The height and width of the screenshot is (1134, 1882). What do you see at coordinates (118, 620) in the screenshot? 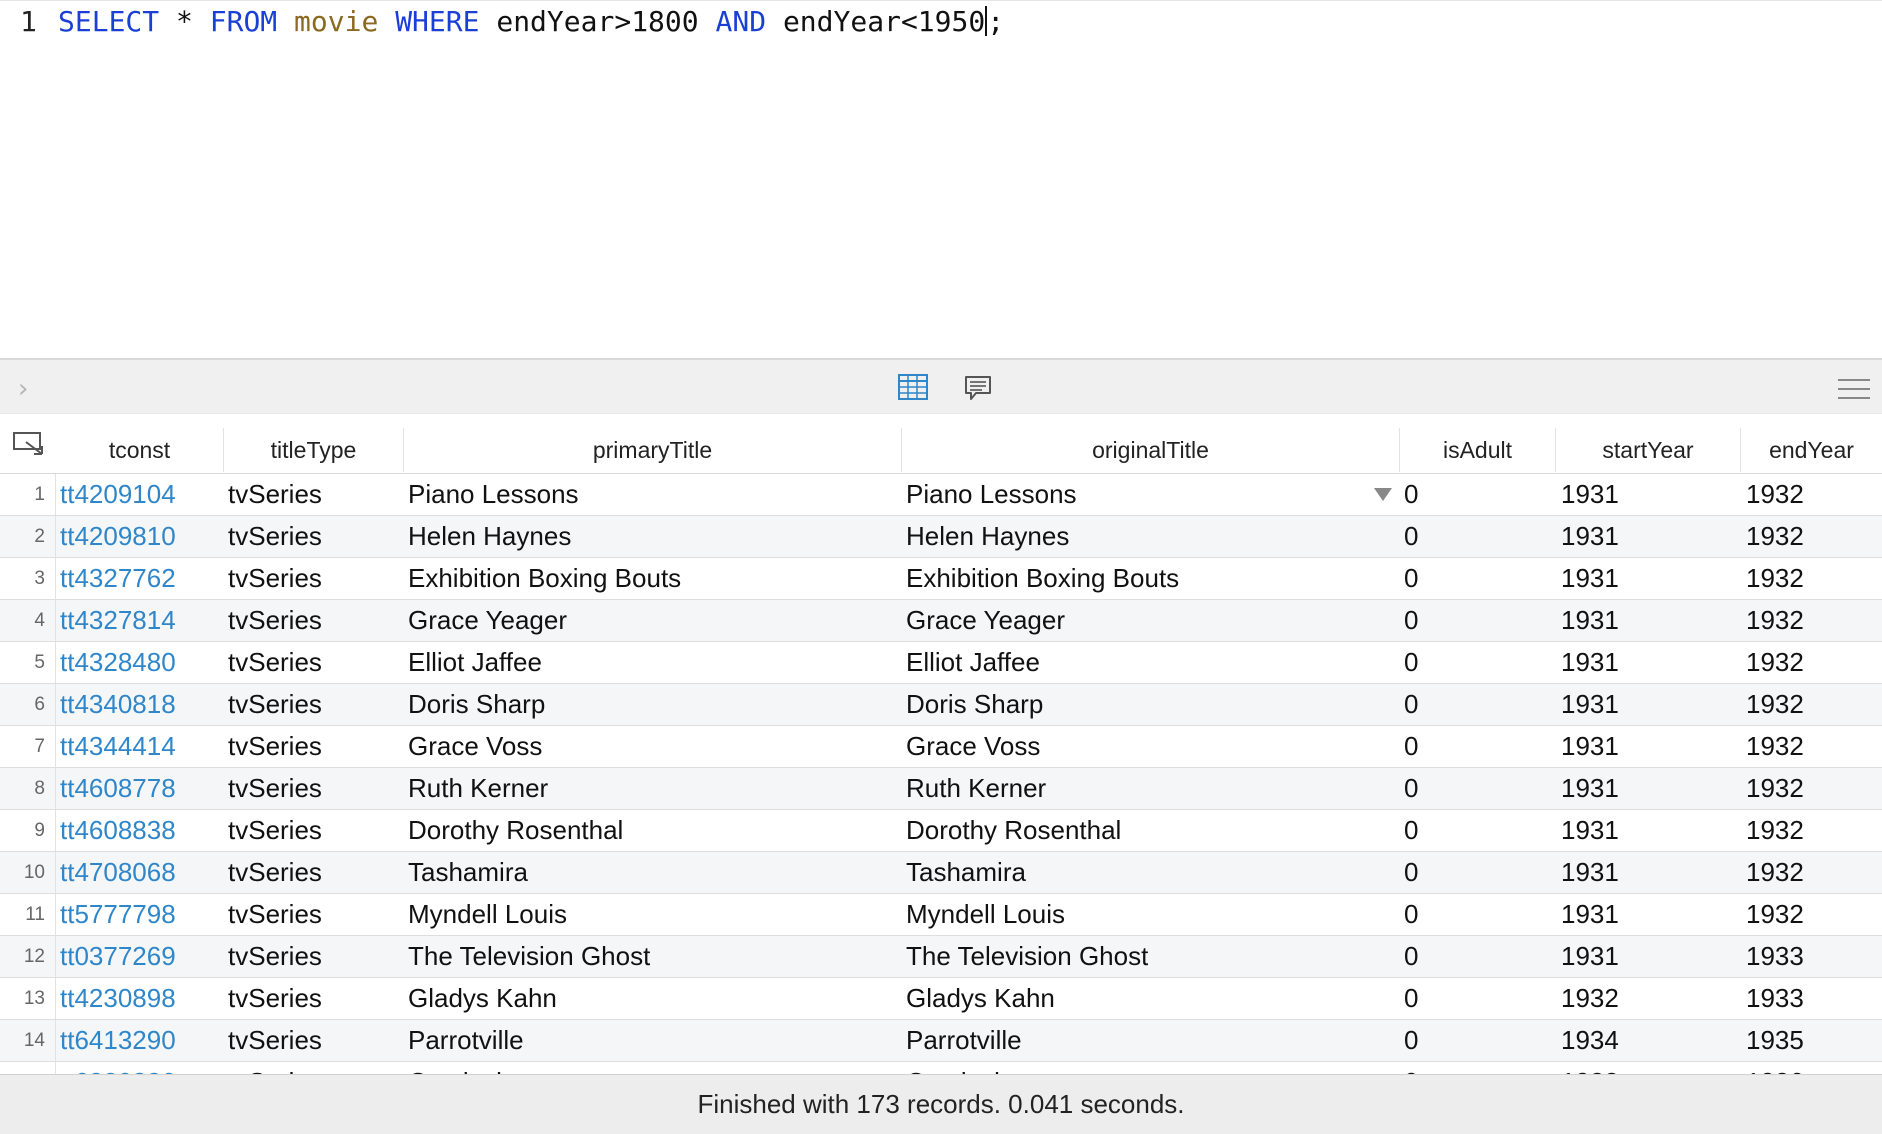
I see `cell-tconst: tt4327814` at bounding box center [118, 620].